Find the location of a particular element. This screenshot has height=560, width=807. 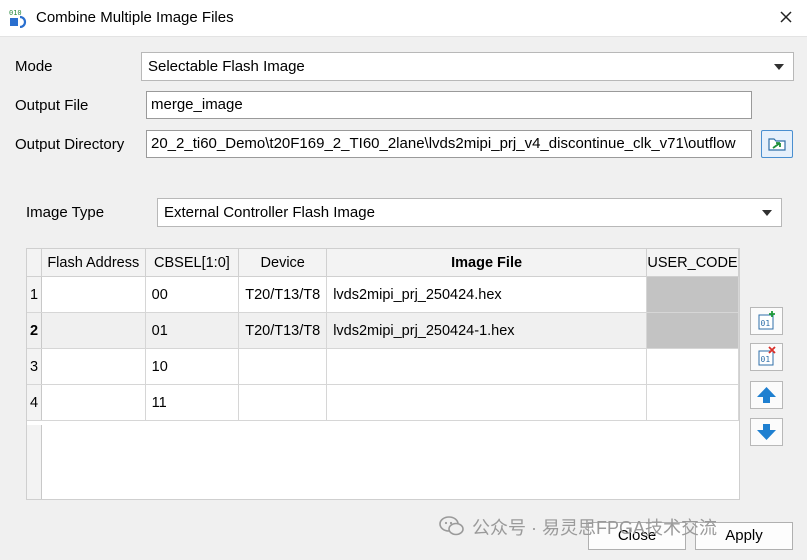

cell-cbsel: 00 is located at coordinates (192, 294).